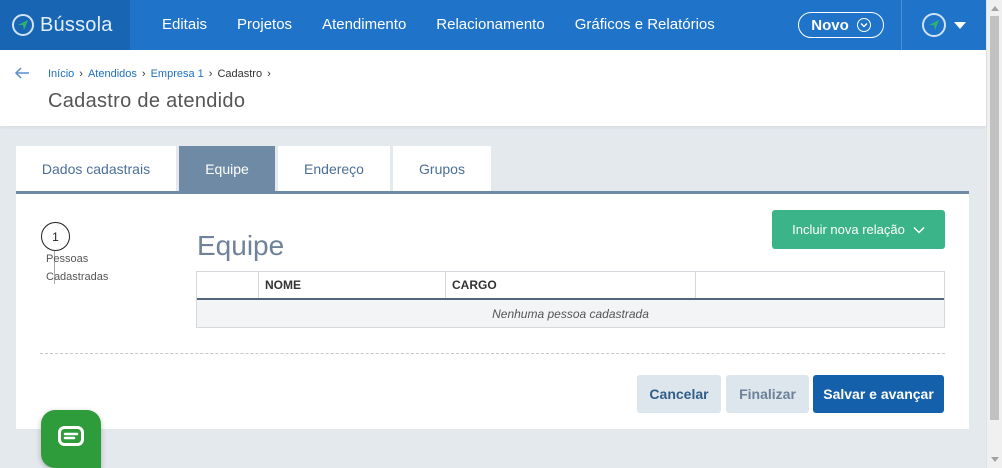 This screenshot has width=1002, height=468. I want to click on cancel-button: Cancelar, so click(679, 394).